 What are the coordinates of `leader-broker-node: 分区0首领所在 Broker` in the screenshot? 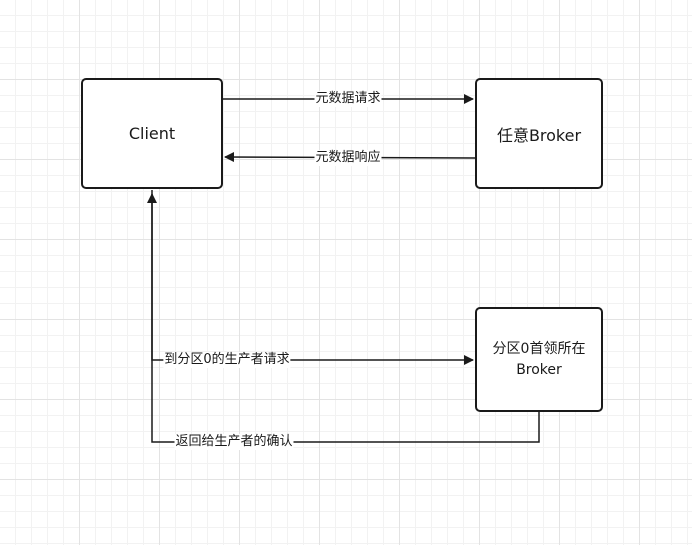 It's located at (539, 359).